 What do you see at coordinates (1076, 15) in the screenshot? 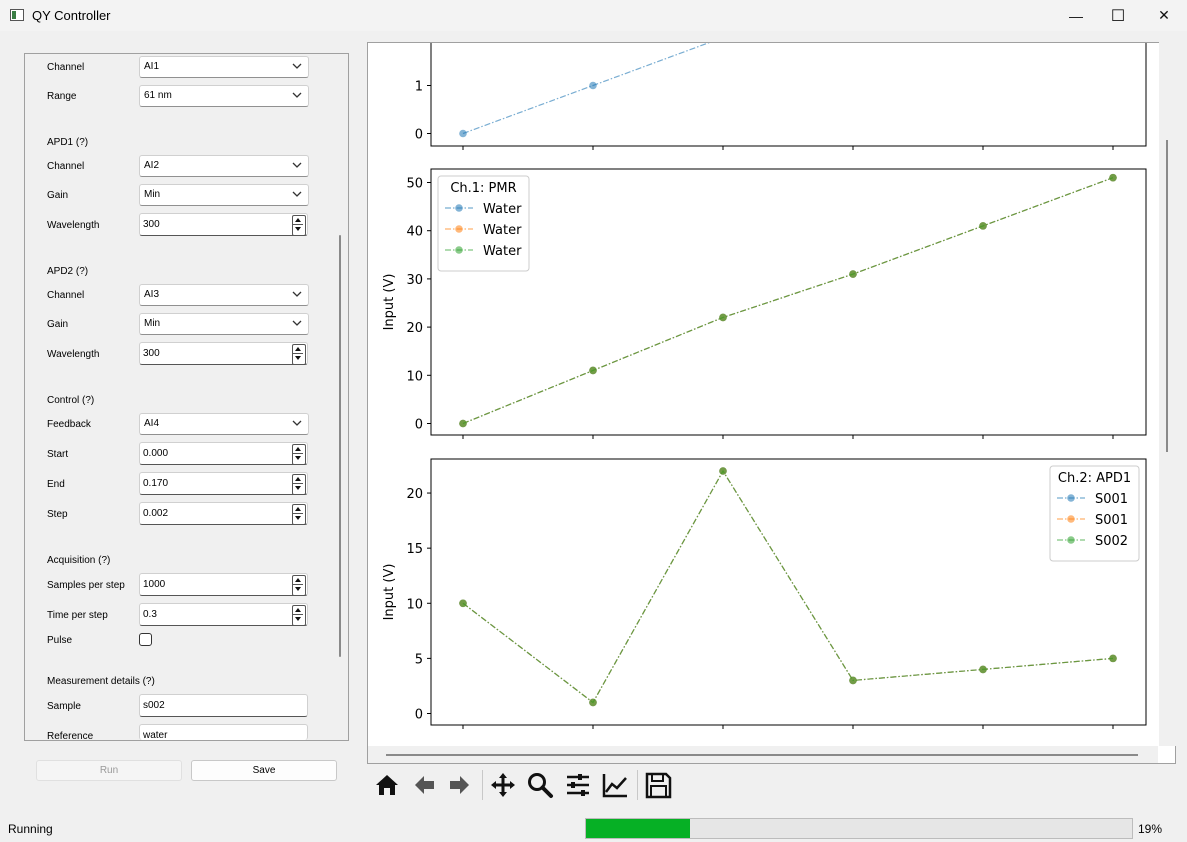
I see `minimize-button: —` at bounding box center [1076, 15].